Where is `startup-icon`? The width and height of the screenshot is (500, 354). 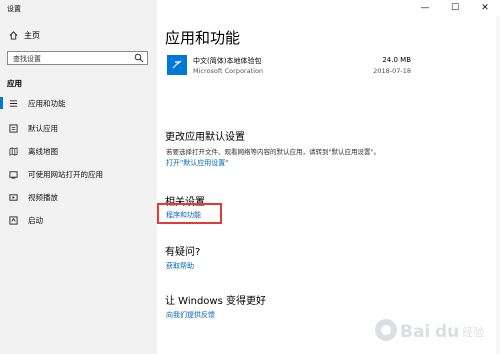 startup-icon is located at coordinates (13, 220).